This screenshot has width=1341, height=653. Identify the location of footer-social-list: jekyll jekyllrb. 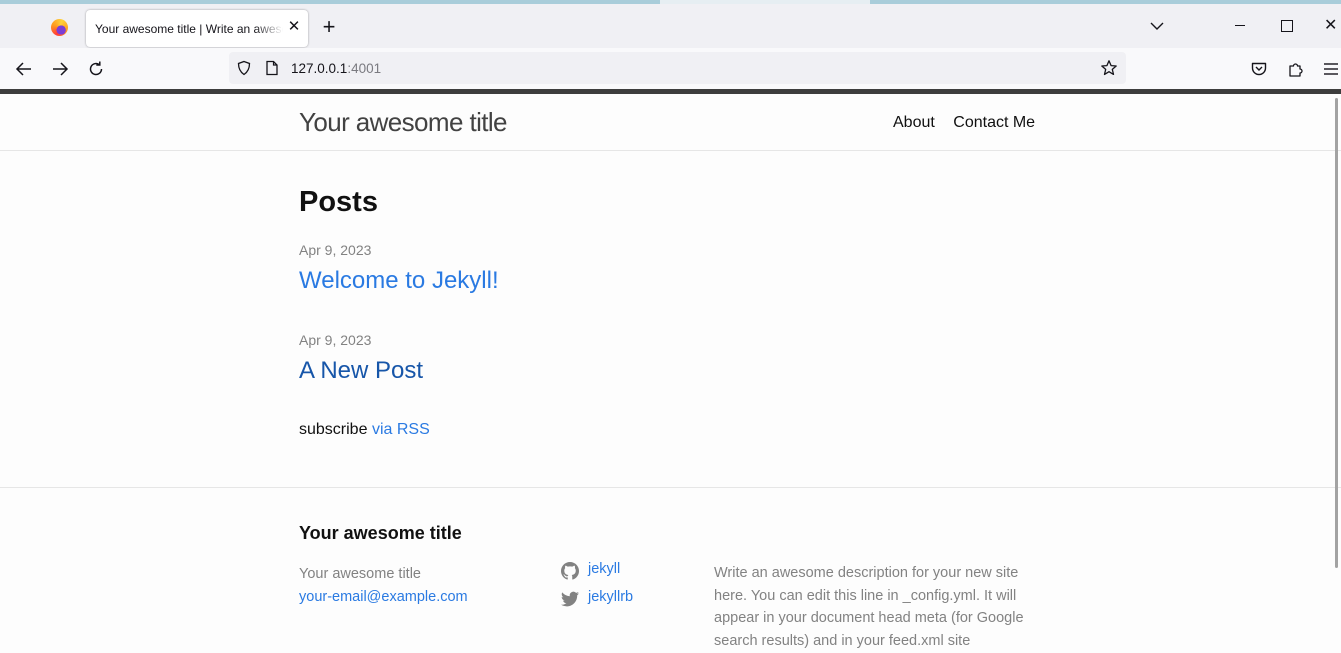
(597, 589).